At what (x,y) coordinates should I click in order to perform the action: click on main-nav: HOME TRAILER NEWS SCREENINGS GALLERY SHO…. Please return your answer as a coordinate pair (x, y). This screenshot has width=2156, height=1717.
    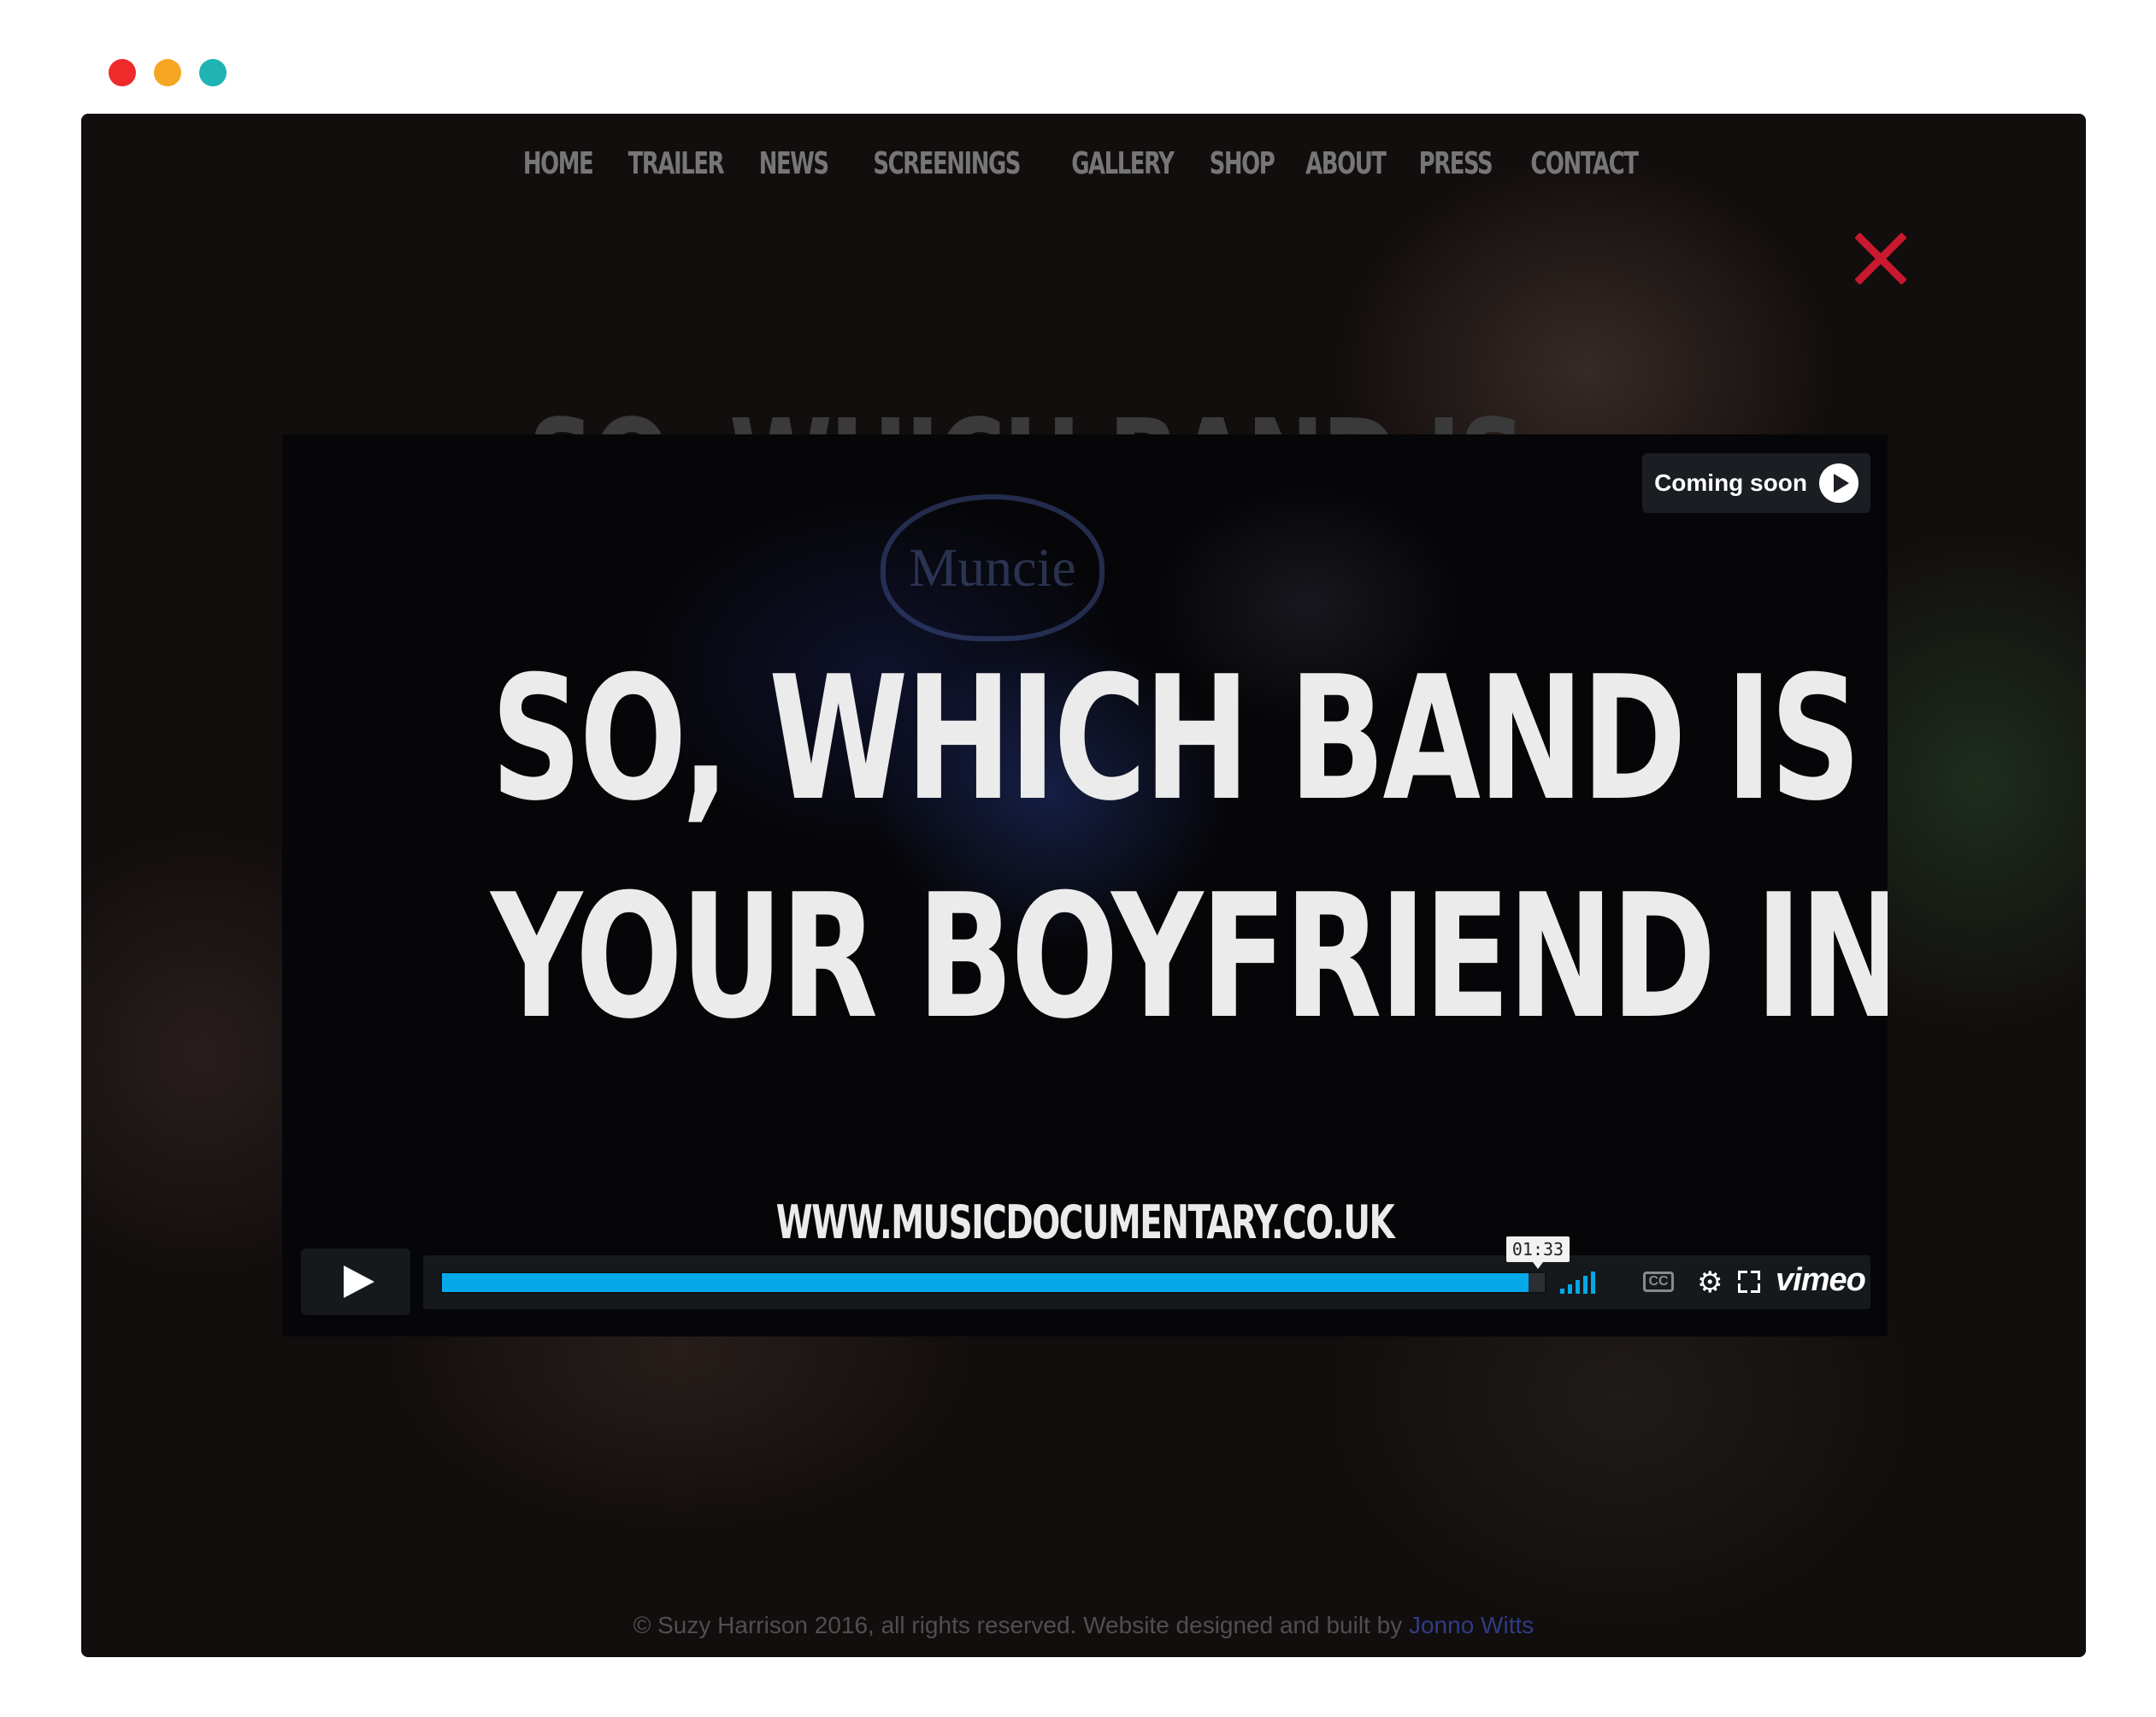
    Looking at the image, I should click on (1083, 163).